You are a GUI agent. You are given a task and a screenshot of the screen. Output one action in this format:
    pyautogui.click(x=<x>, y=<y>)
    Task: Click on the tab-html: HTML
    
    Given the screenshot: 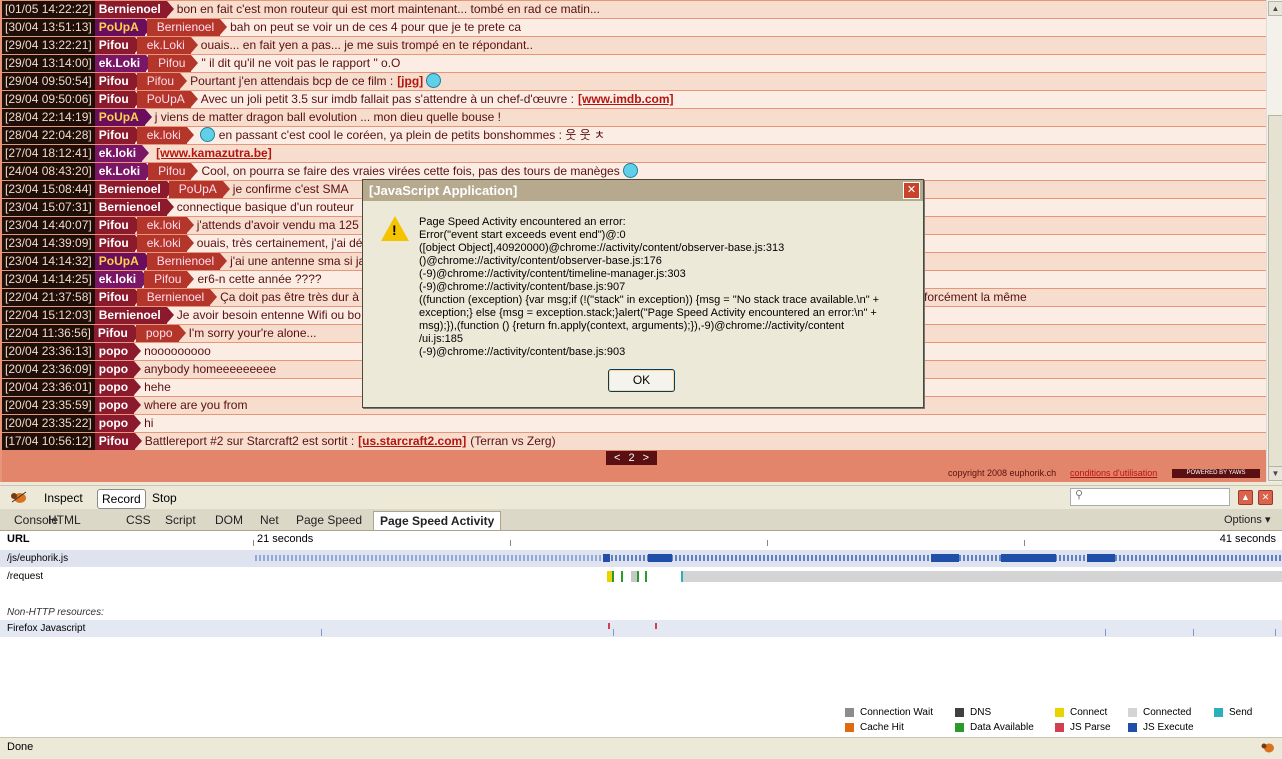 What is the action you would take?
    pyautogui.click(x=64, y=520)
    